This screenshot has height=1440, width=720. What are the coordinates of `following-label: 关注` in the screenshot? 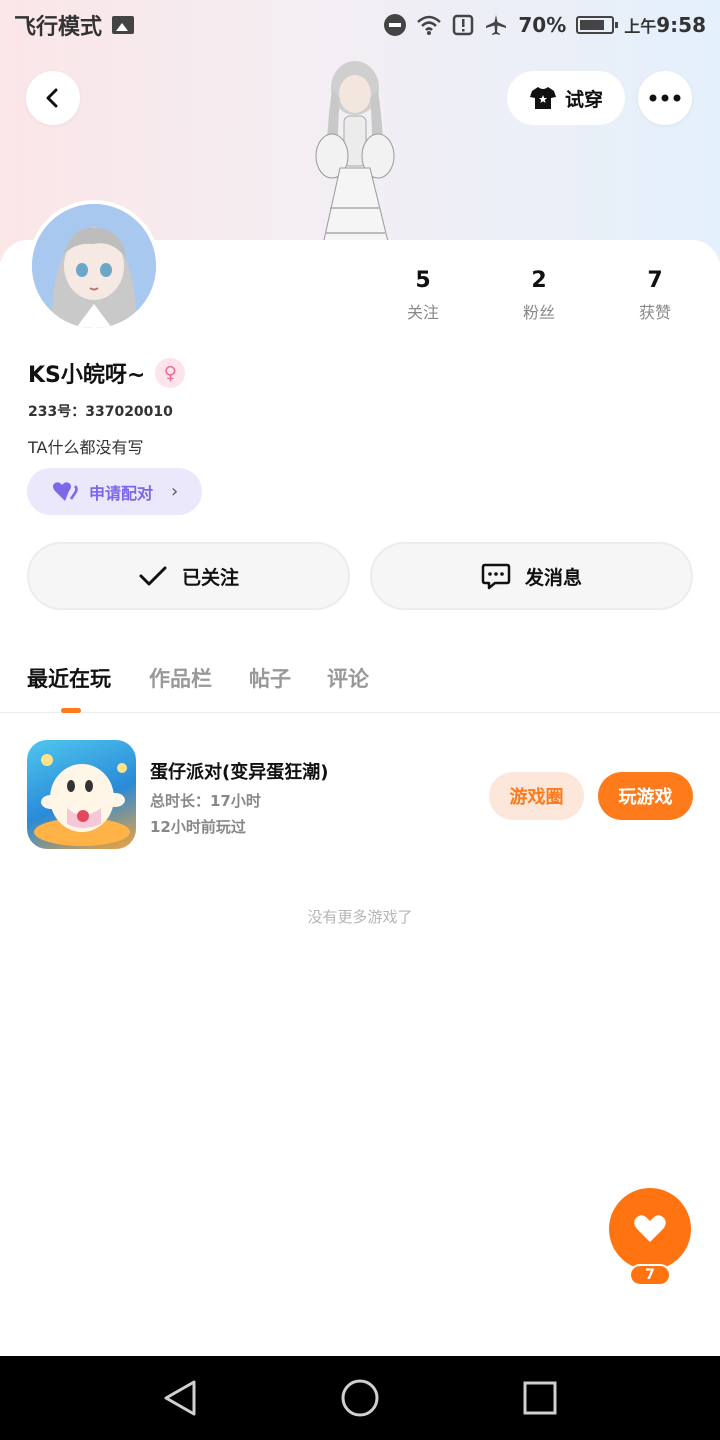 It's located at (422, 312).